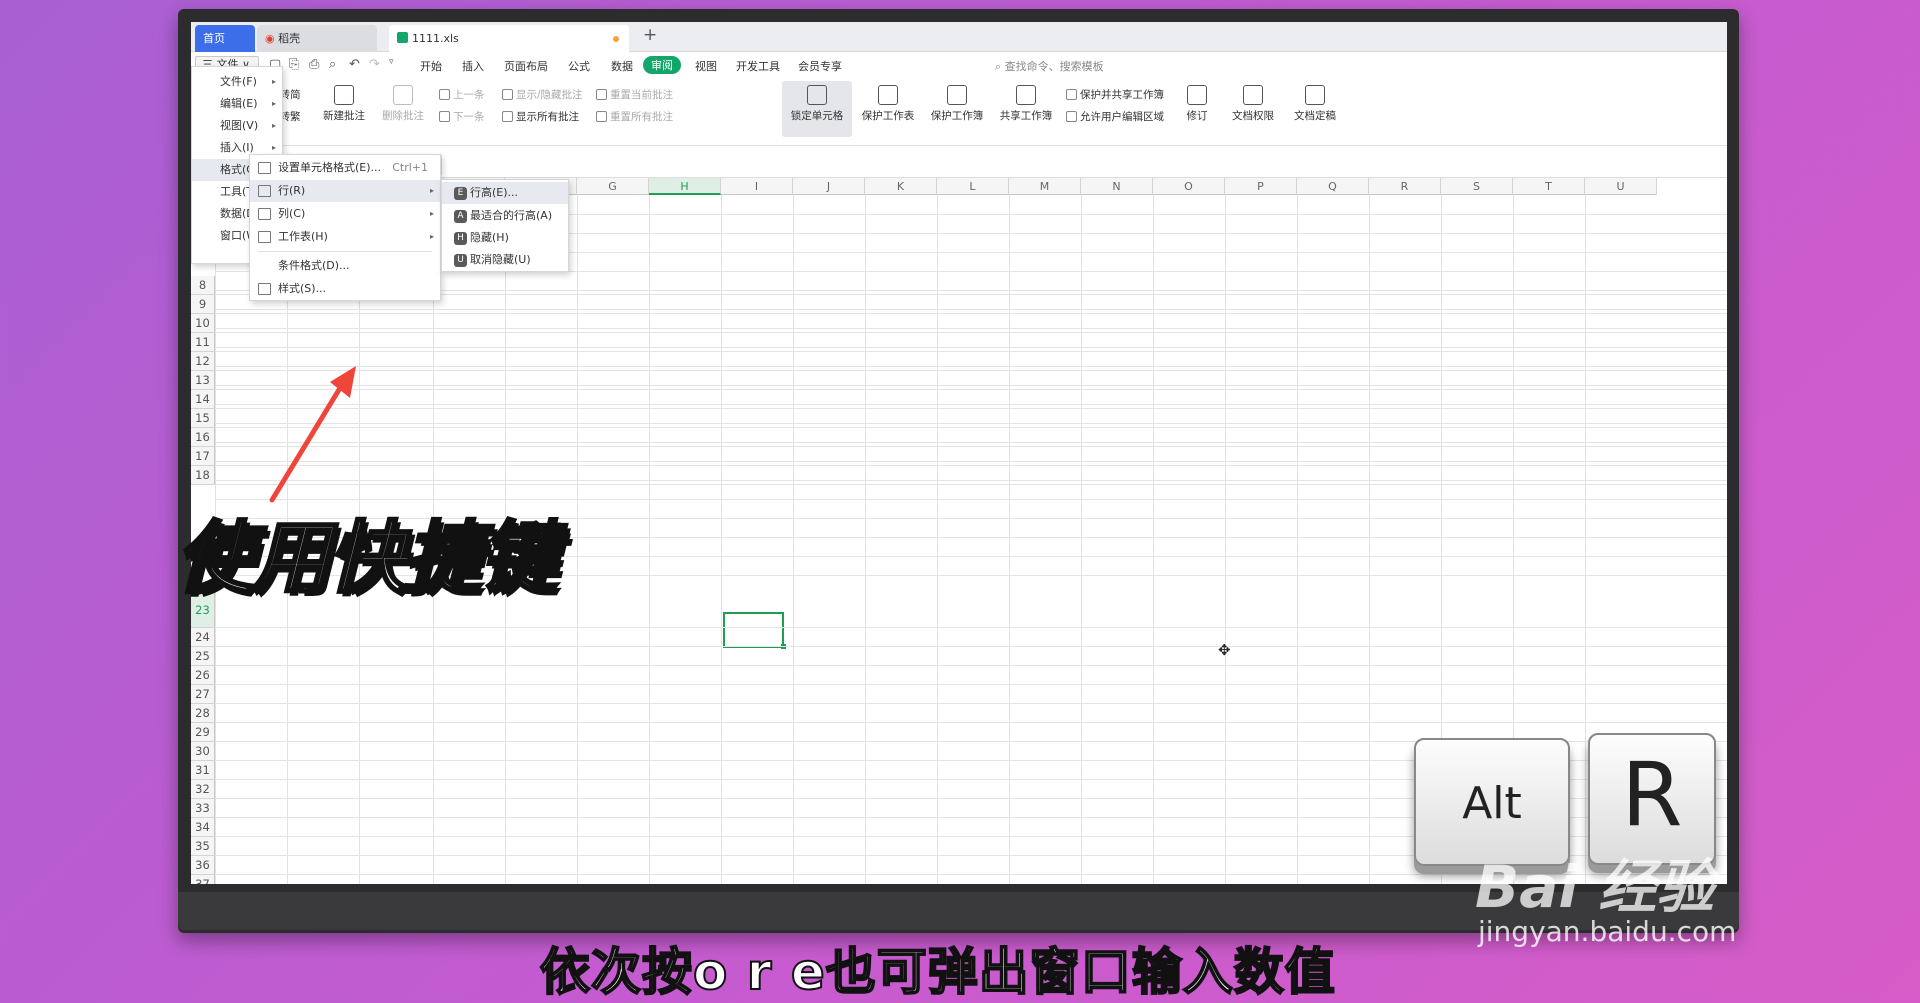 Image resolution: width=1920 pixels, height=1003 pixels. I want to click on row-header: 30, so click(203, 751).